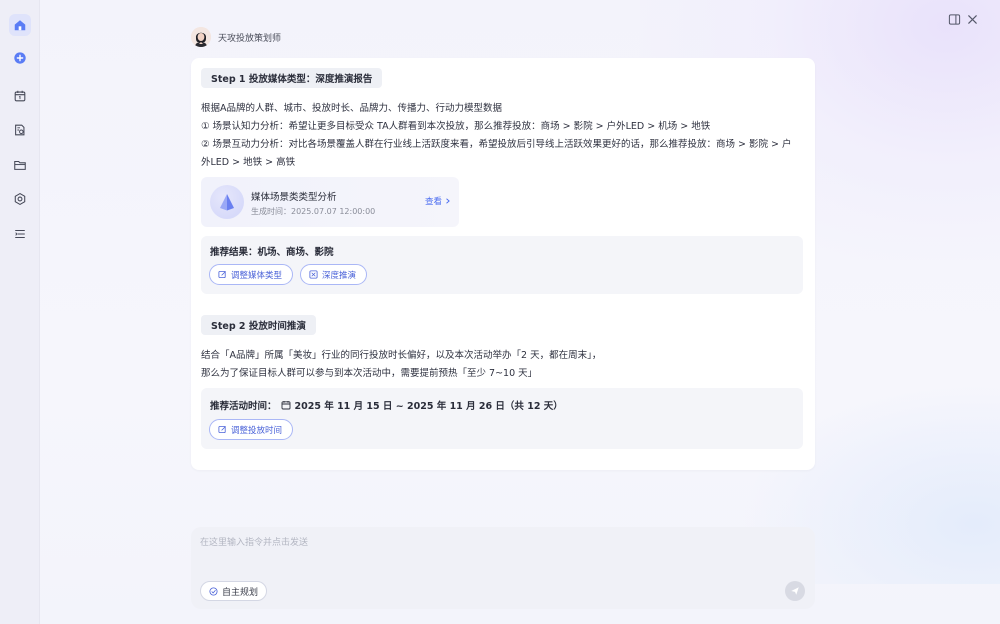 This screenshot has width=1000, height=624. What do you see at coordinates (20, 130) in the screenshot?
I see `report-icon` at bounding box center [20, 130].